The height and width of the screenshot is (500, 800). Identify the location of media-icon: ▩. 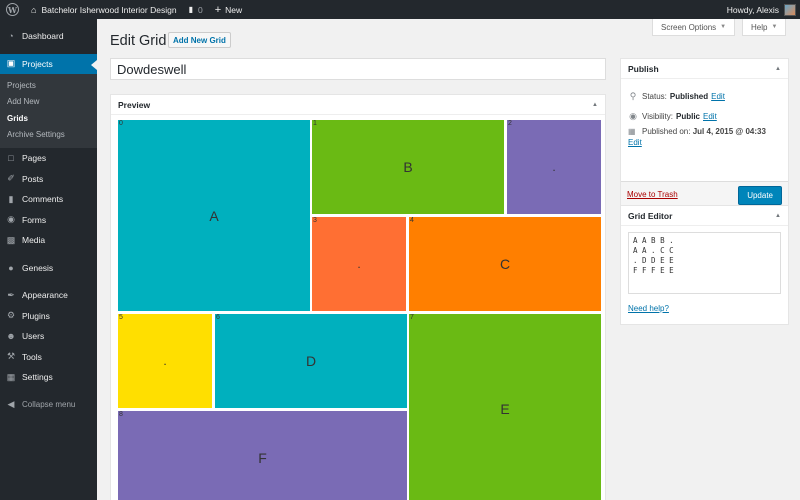
(11, 239).